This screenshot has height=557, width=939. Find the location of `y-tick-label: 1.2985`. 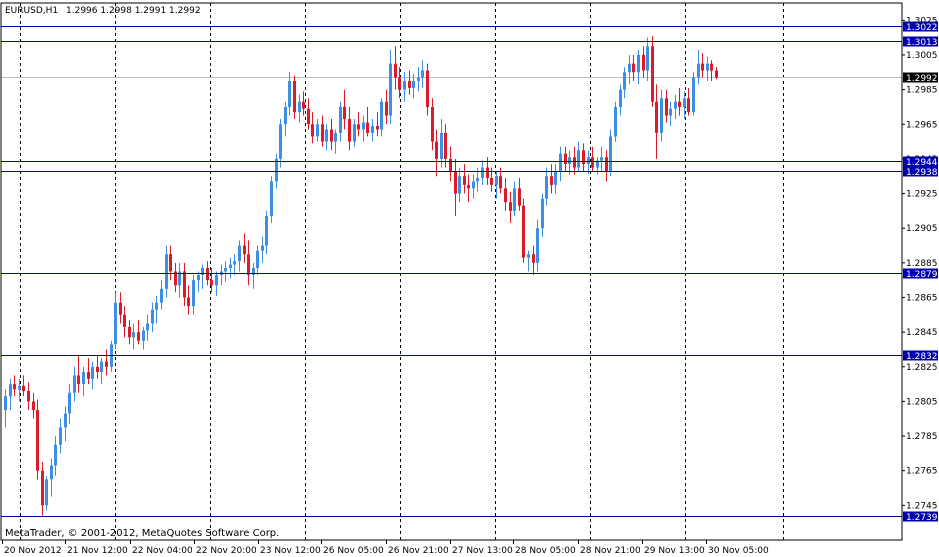

y-tick-label: 1.2985 is located at coordinates (922, 91).